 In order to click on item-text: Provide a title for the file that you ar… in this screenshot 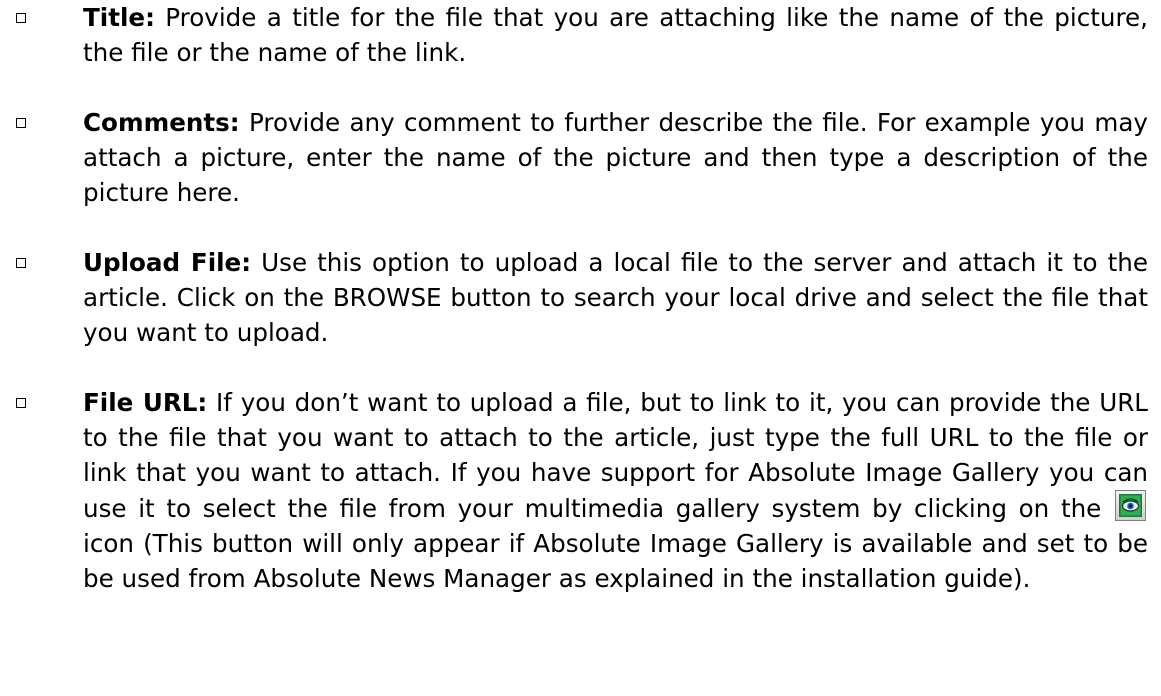, I will do `click(615, 35)`.